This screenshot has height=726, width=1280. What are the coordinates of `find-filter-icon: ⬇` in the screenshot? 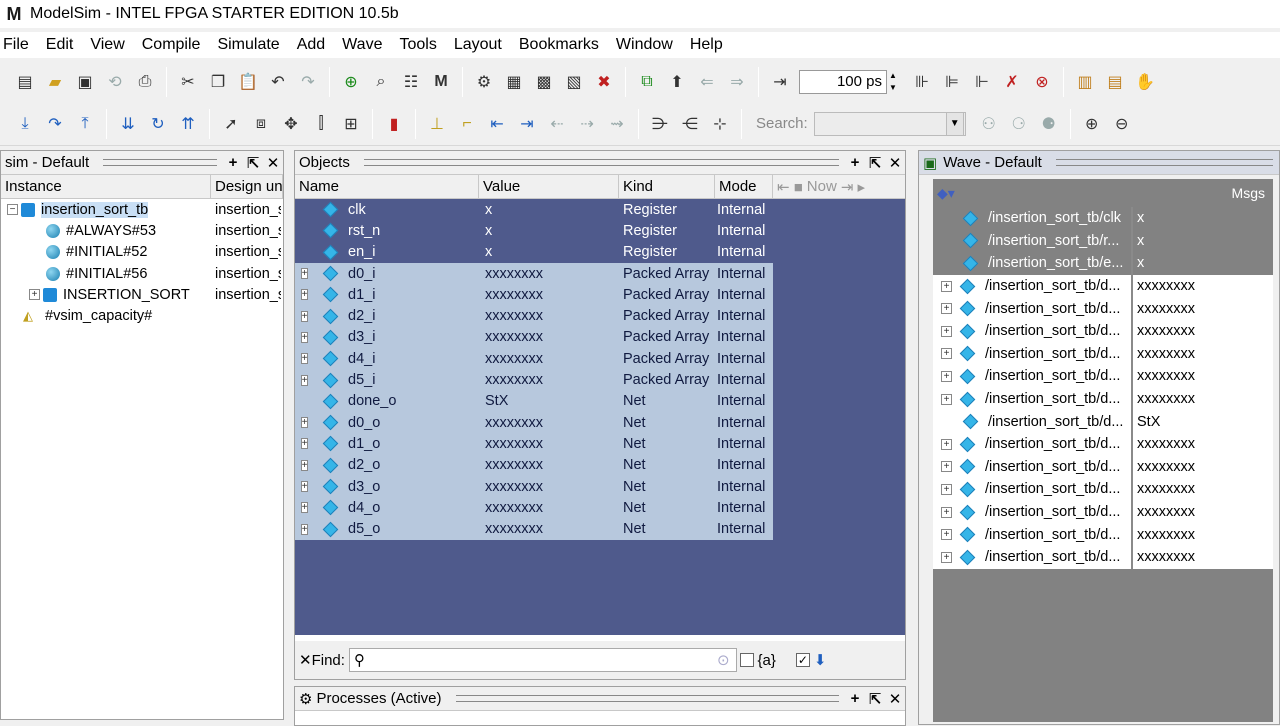 It's located at (820, 660).